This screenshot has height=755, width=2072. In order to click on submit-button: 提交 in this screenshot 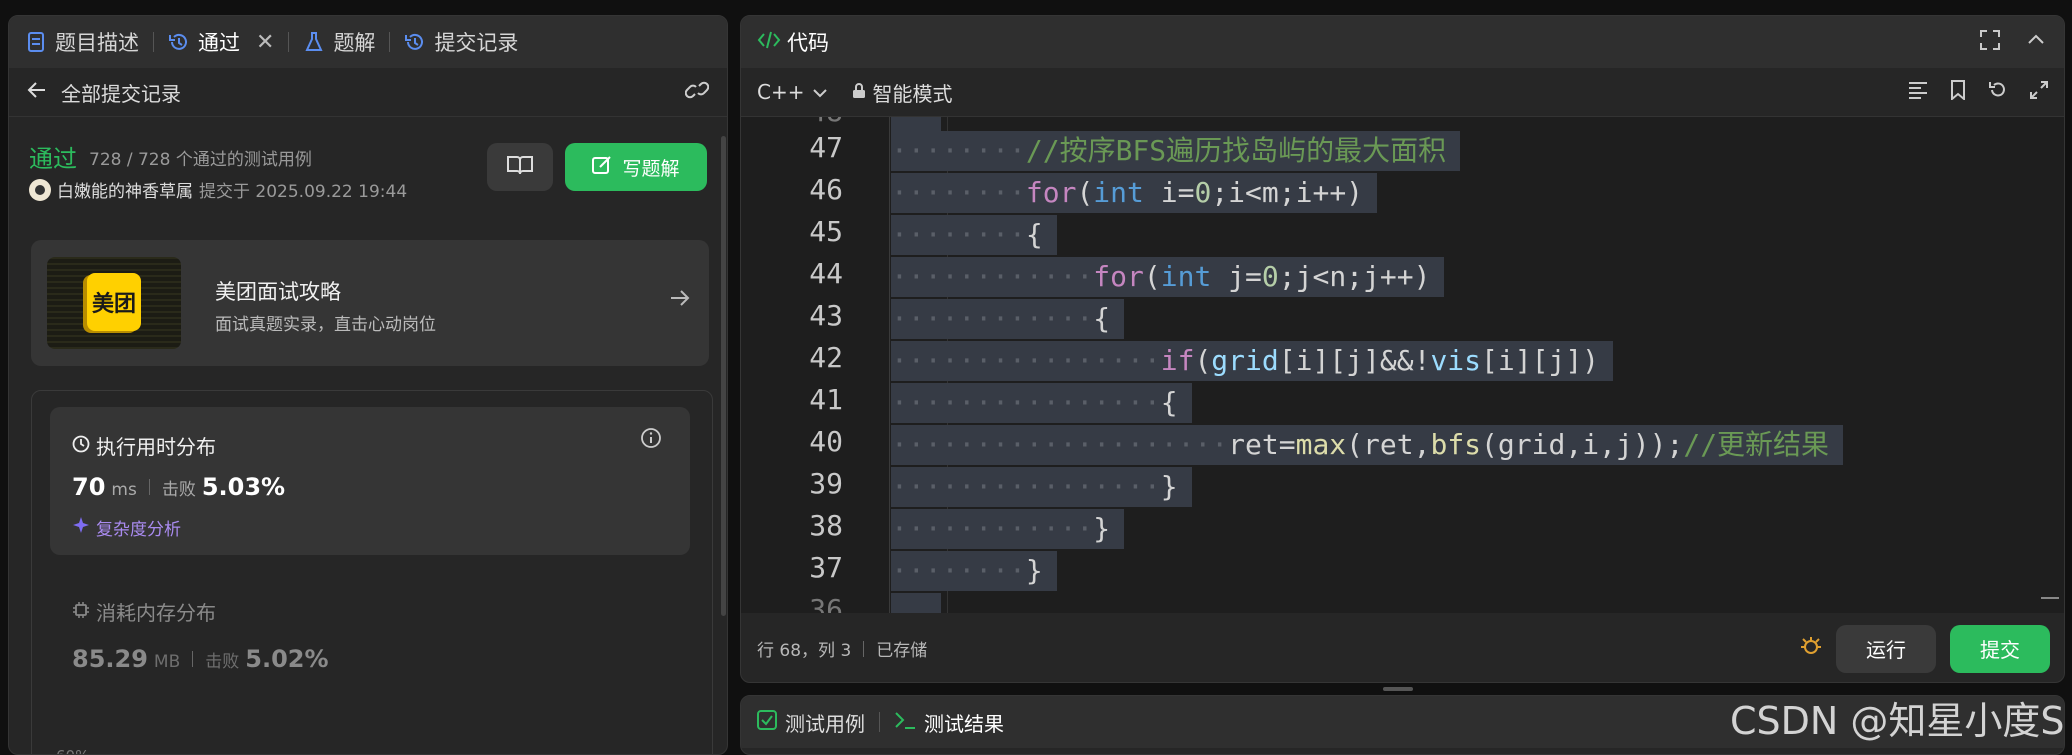, I will do `click(2000, 648)`.